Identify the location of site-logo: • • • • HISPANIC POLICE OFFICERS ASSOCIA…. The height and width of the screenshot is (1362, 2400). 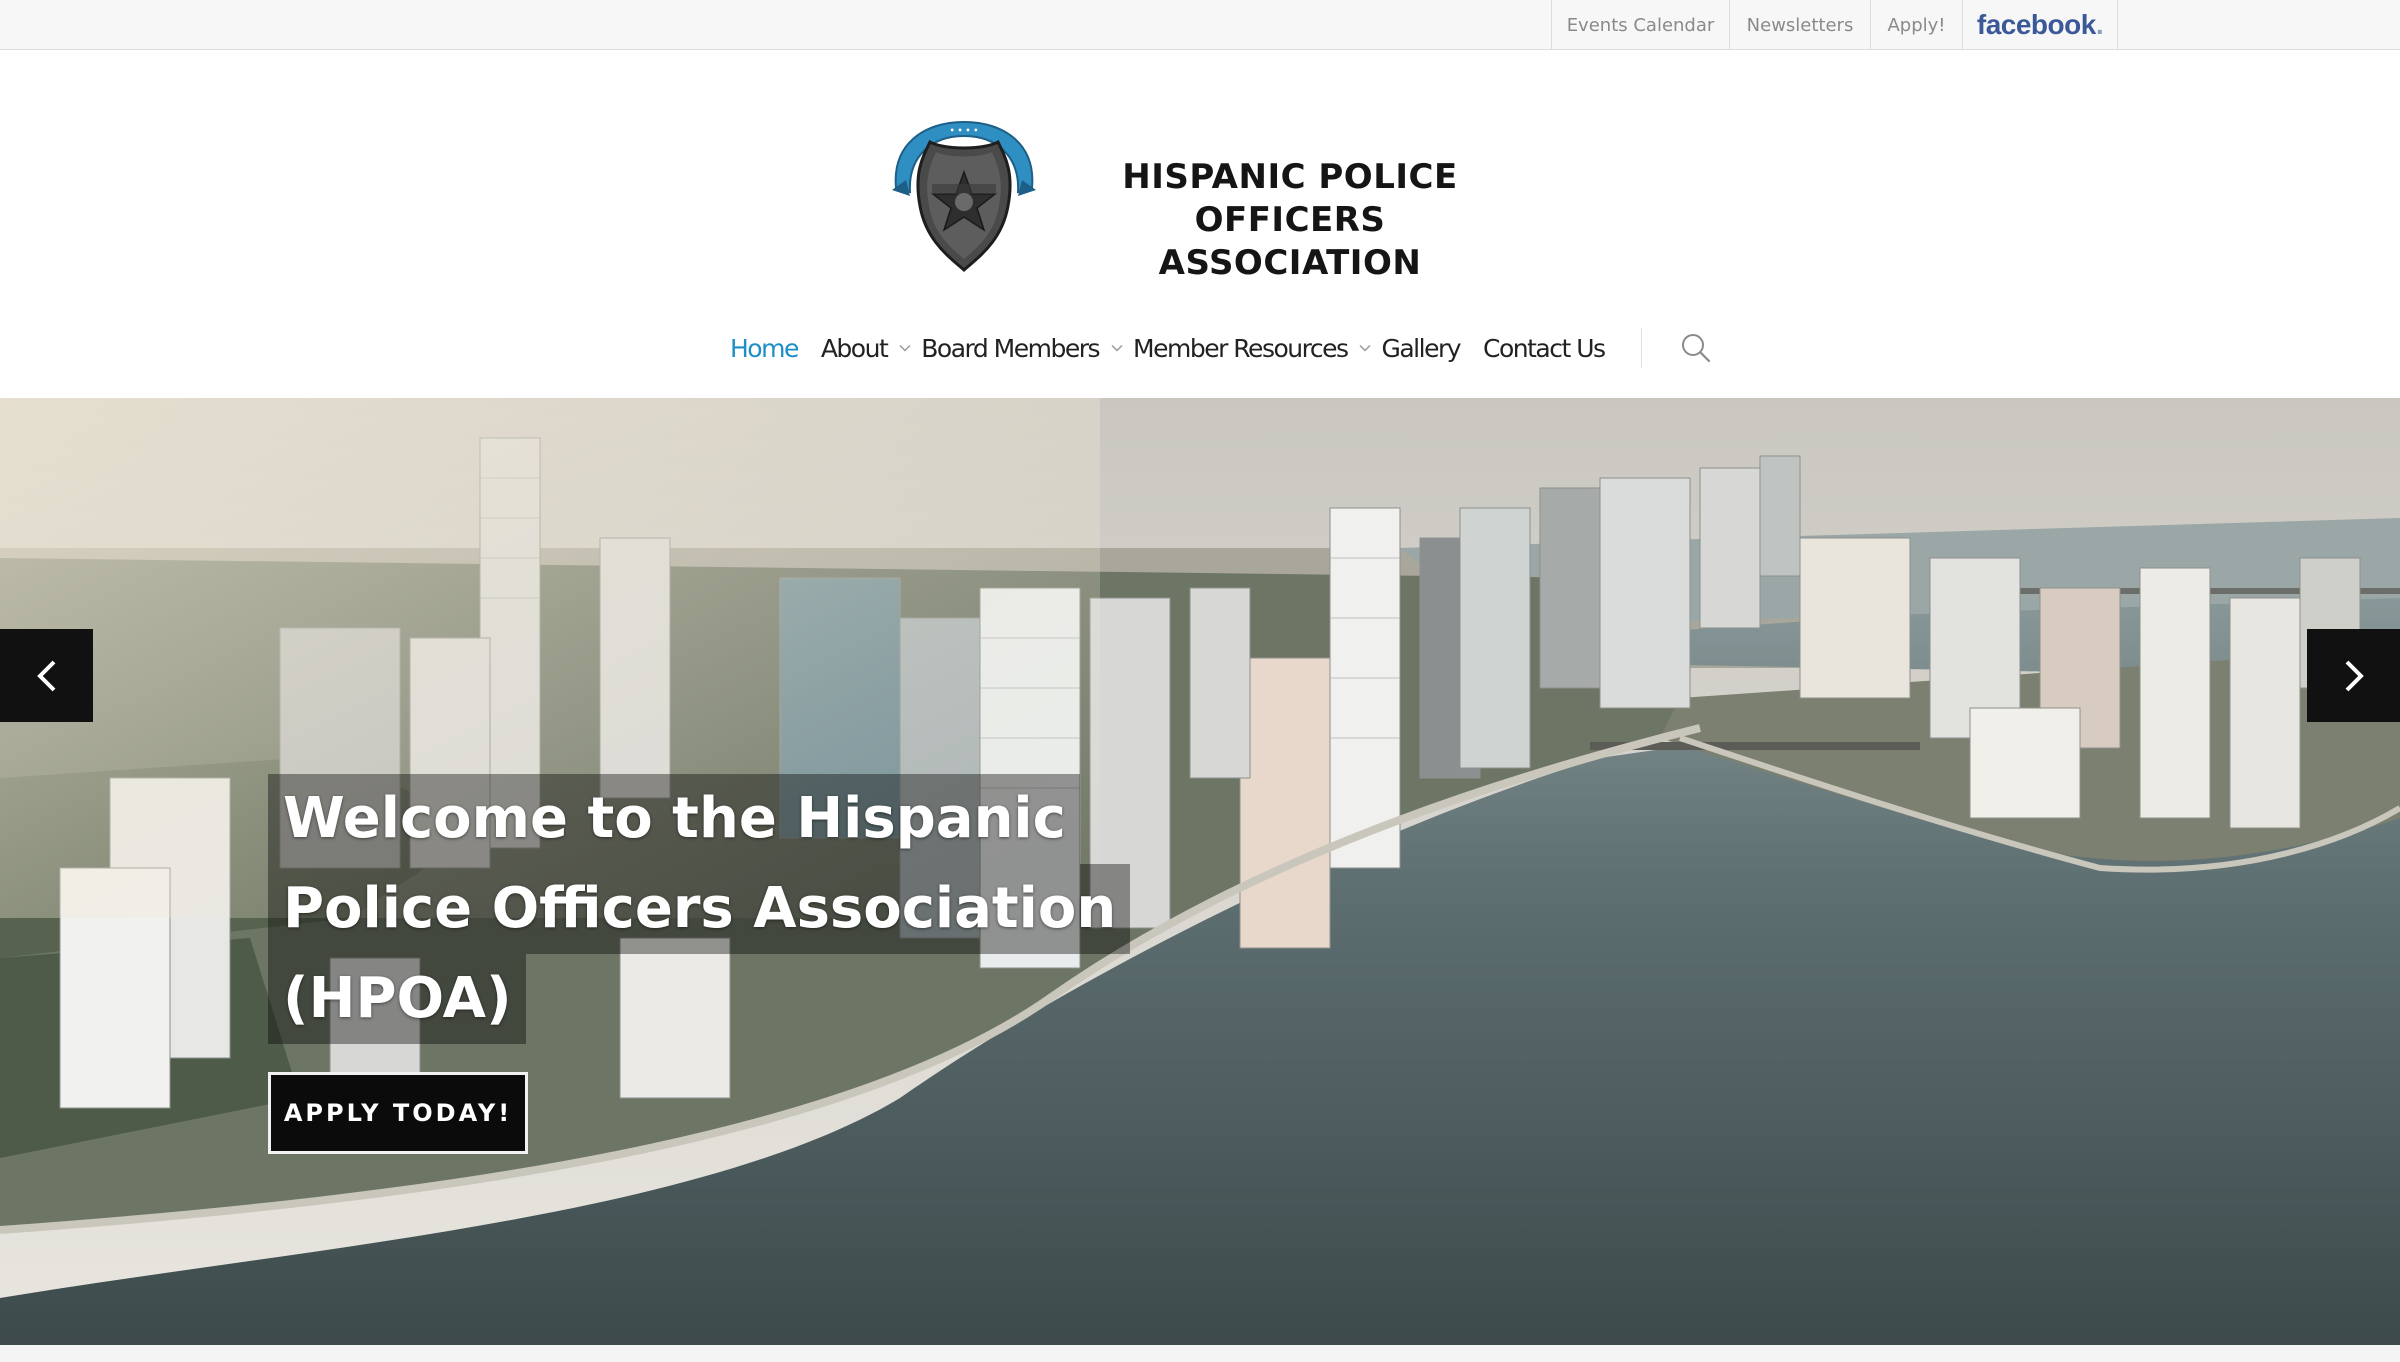
(1204, 198).